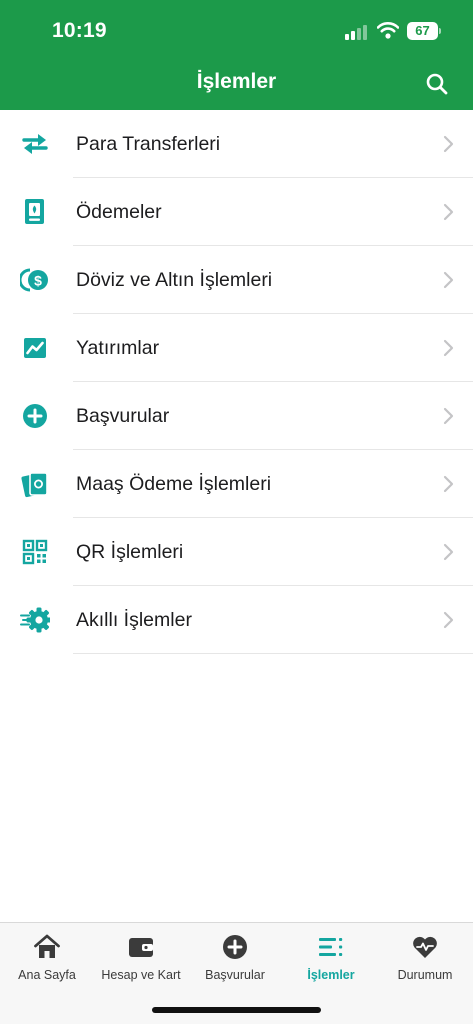  I want to click on salary-cards-icon, so click(34, 485).